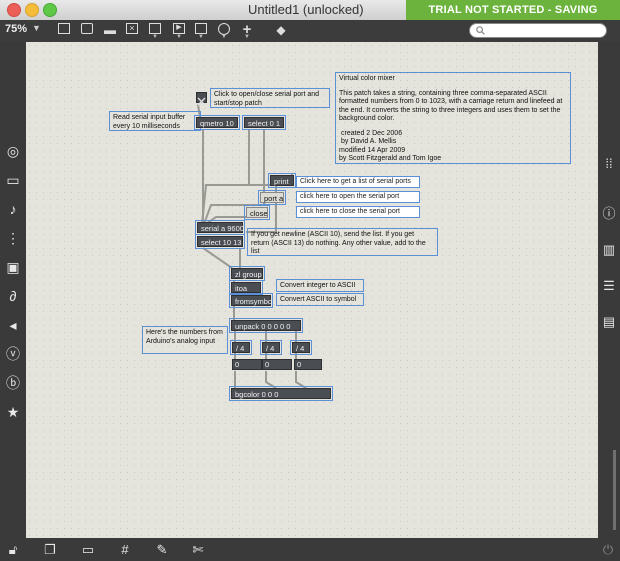 The width and height of the screenshot is (620, 561). Describe the element at coordinates (281, 30) in the screenshot. I see `paint-bucket-icon: ◆` at that location.